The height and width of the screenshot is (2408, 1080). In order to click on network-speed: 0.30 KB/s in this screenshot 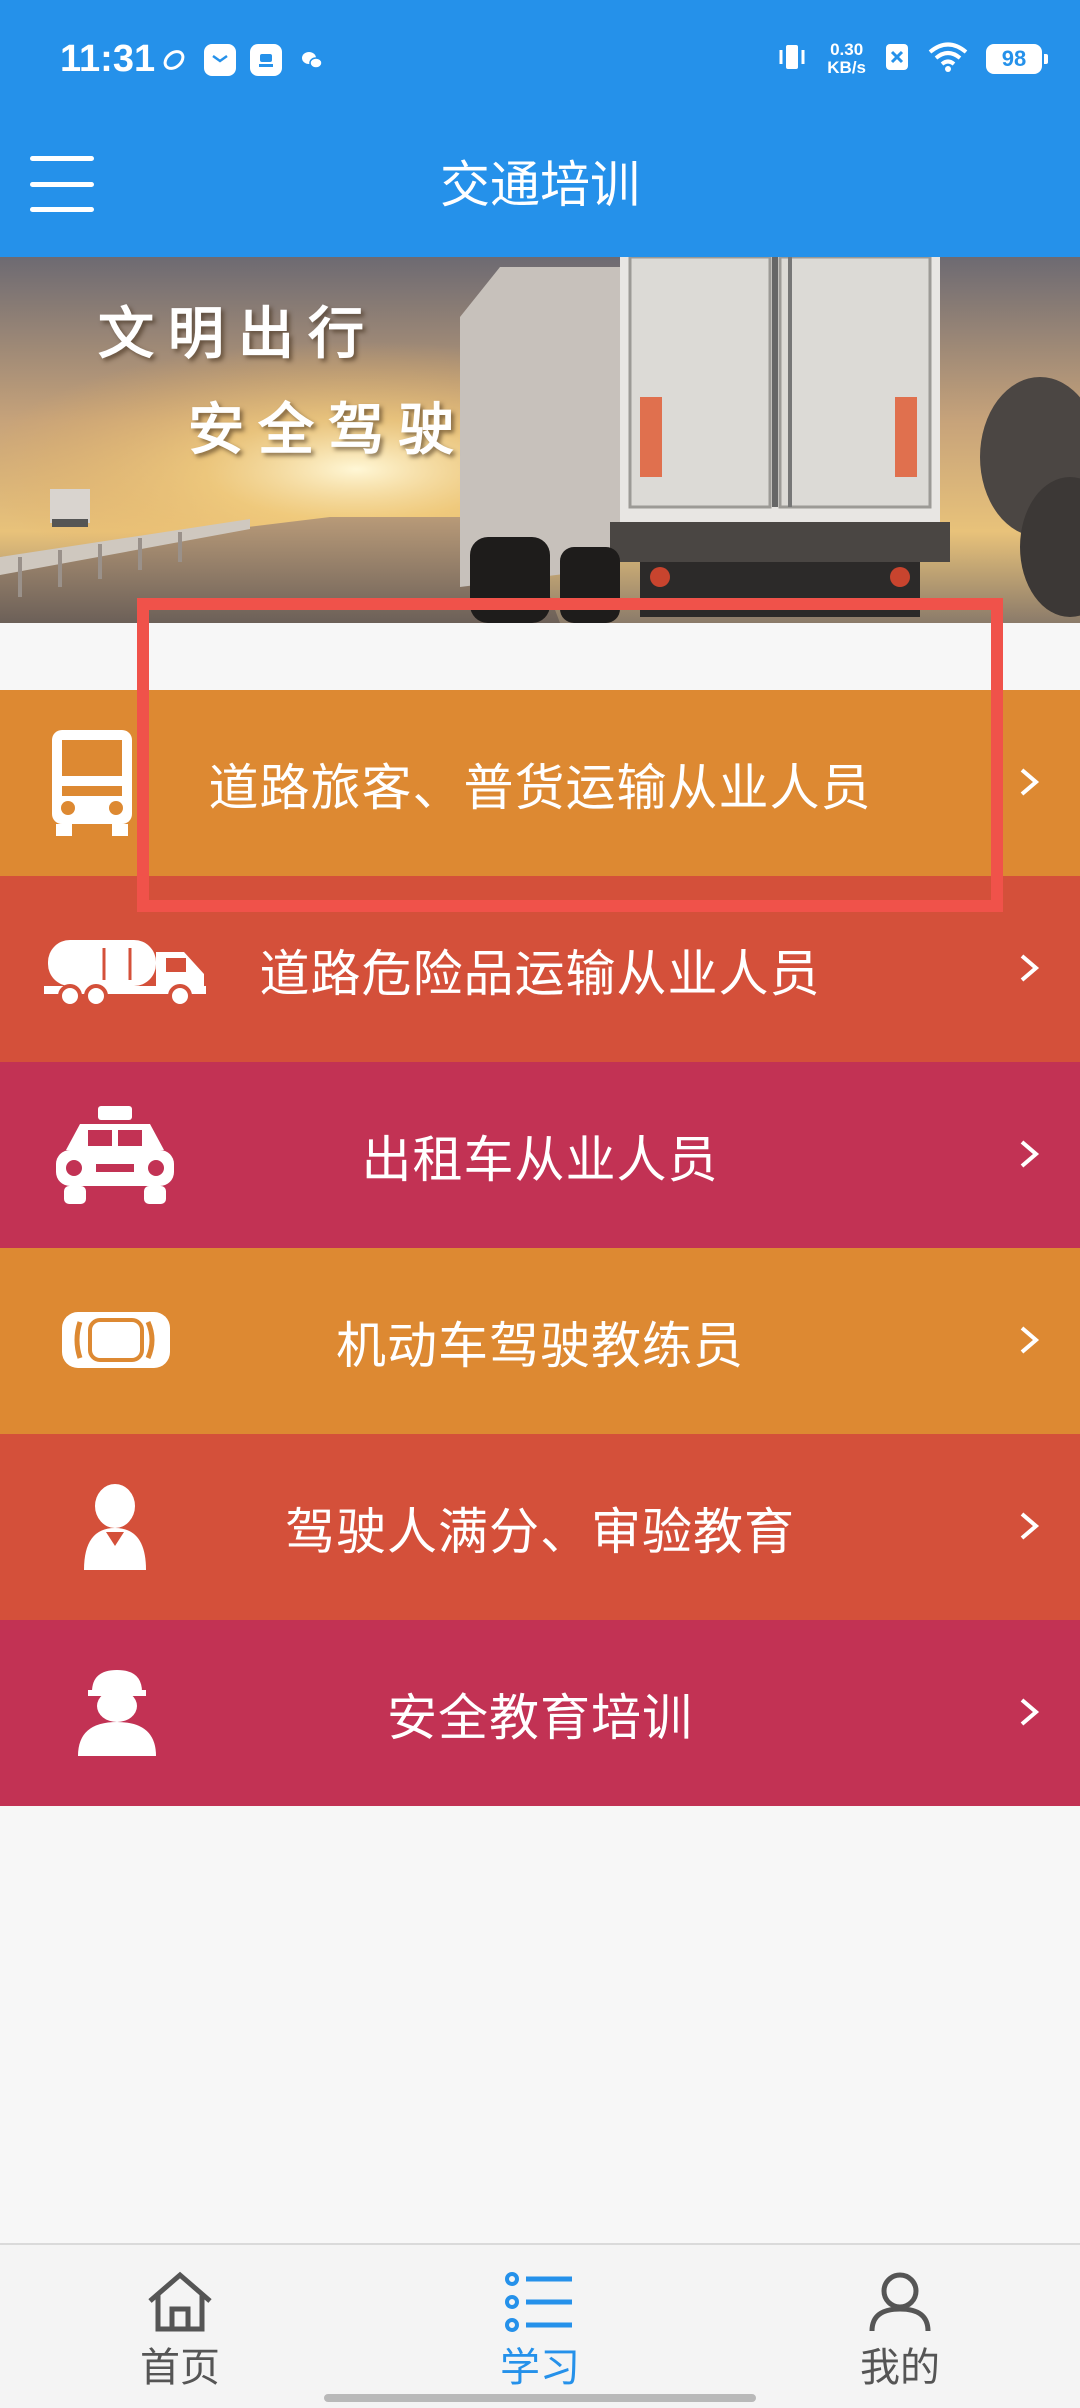, I will do `click(846, 59)`.